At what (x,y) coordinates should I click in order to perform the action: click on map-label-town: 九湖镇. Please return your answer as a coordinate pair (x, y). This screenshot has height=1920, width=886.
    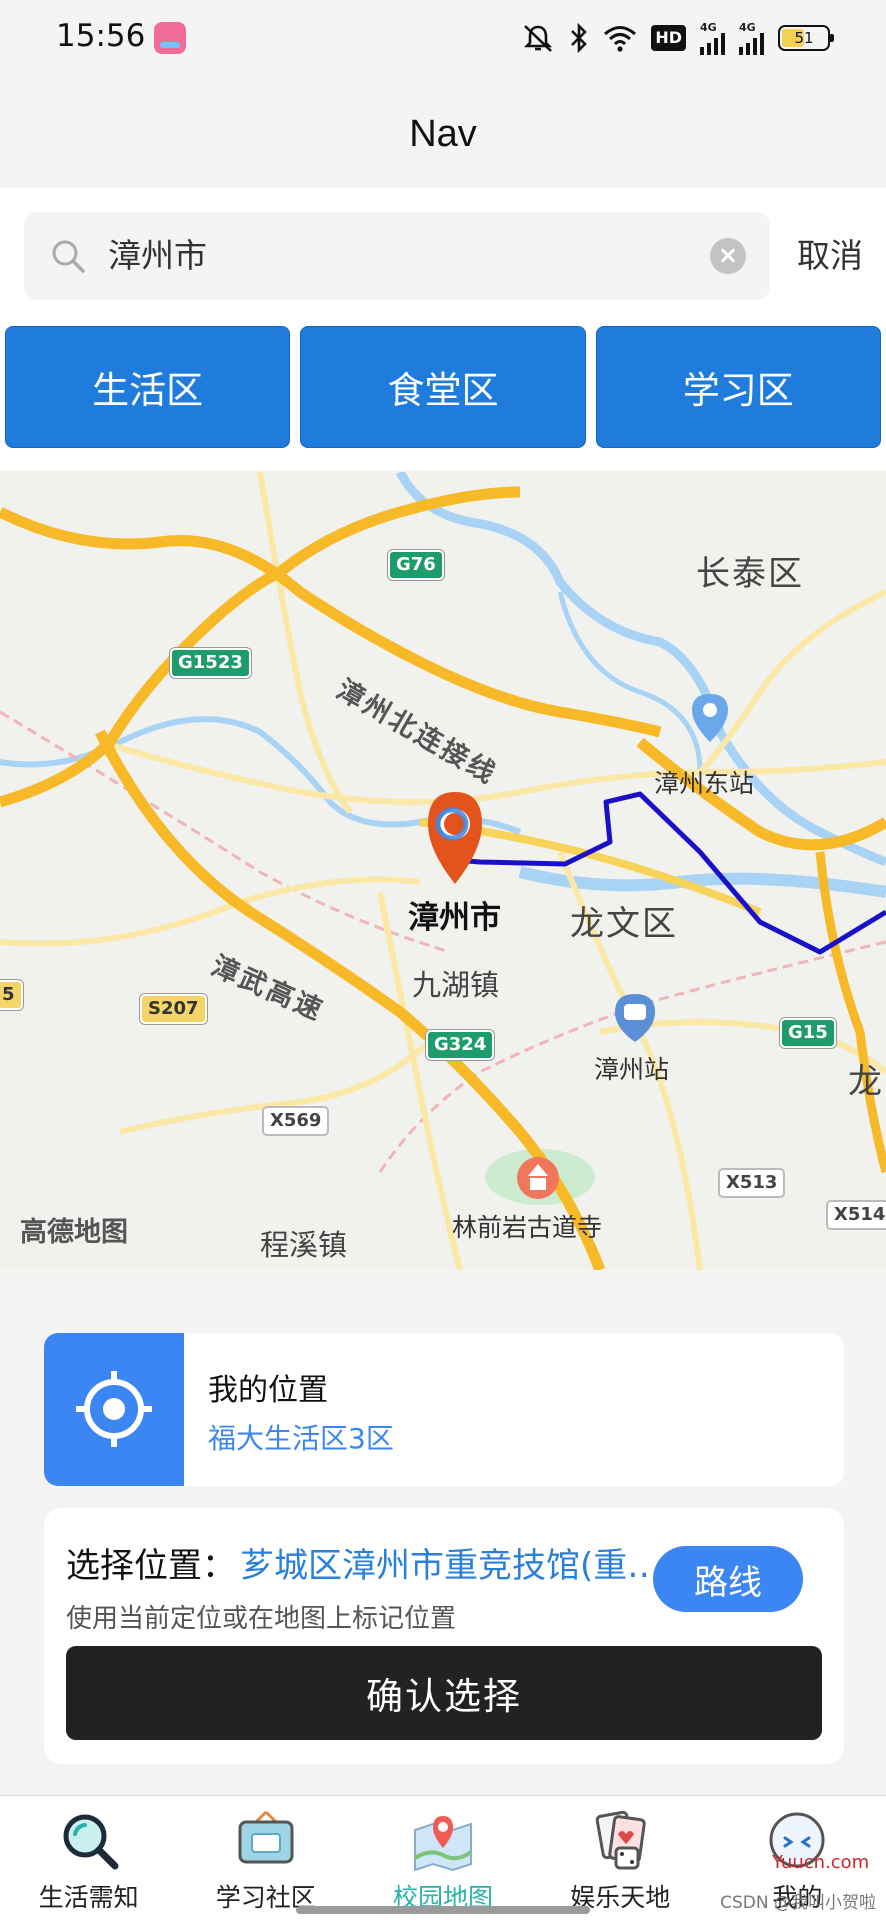
    Looking at the image, I should click on (456, 985).